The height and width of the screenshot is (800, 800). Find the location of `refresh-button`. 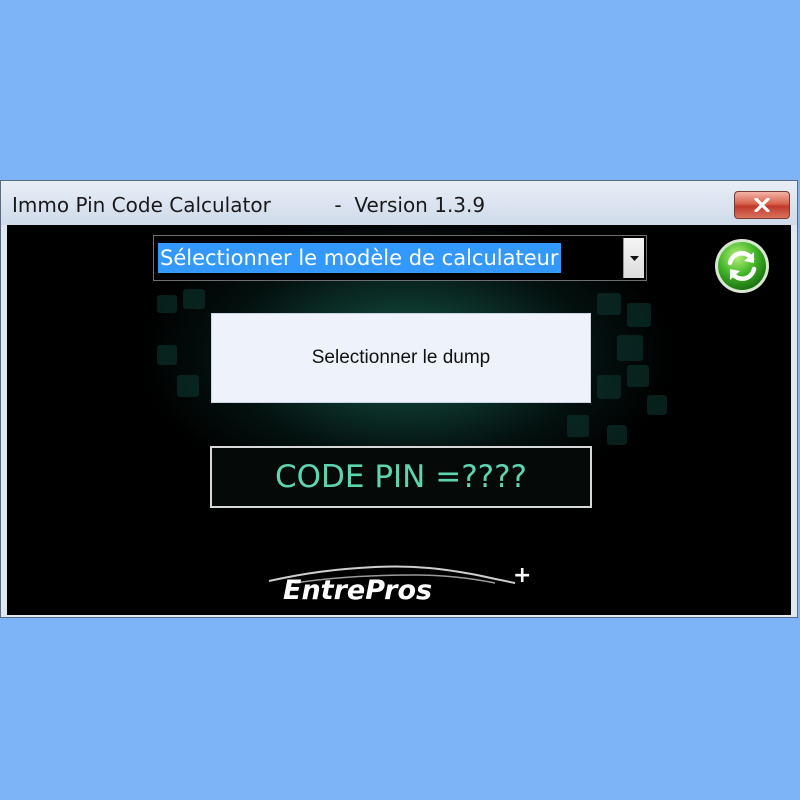

refresh-button is located at coordinates (742, 266).